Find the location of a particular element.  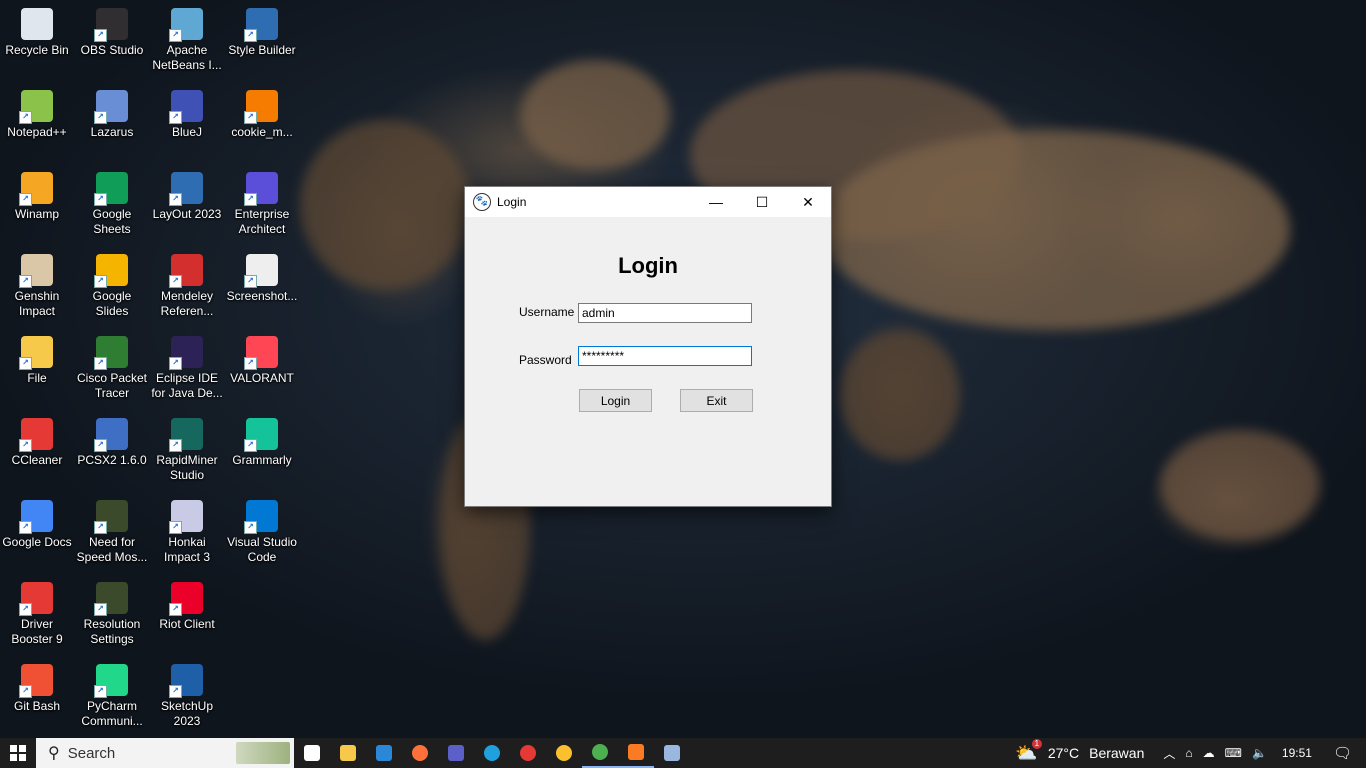

search-placeholder: Search is located at coordinates (91, 753).